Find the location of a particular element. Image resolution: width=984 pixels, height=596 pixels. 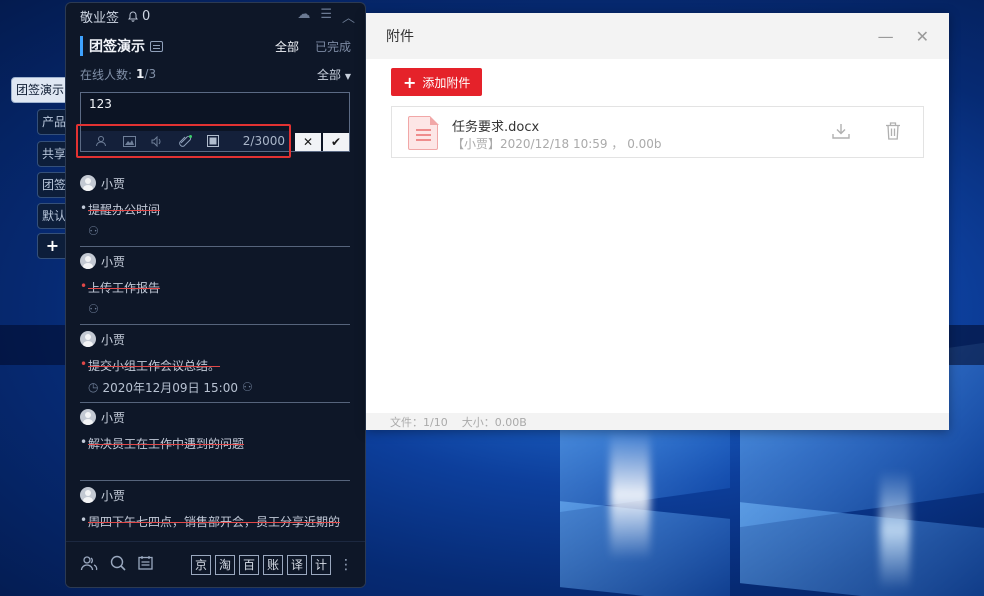

task-text: 上传工作报告 is located at coordinates (215, 287).